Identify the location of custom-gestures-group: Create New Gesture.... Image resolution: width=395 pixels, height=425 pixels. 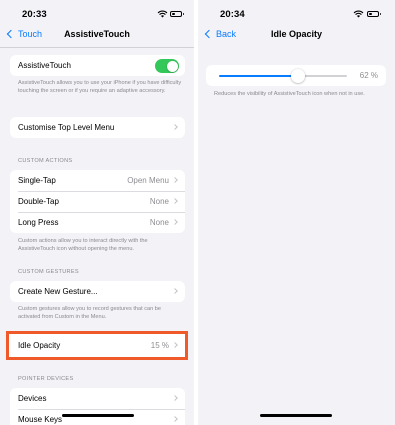
(97, 291).